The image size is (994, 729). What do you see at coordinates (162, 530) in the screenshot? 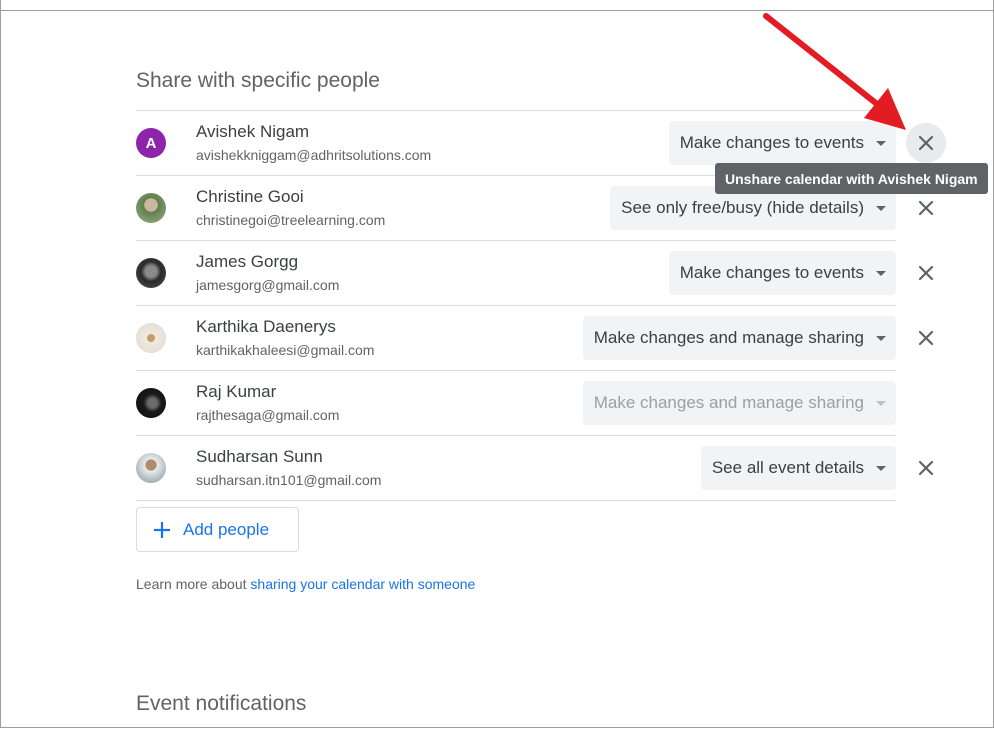
I see `plus-icon` at bounding box center [162, 530].